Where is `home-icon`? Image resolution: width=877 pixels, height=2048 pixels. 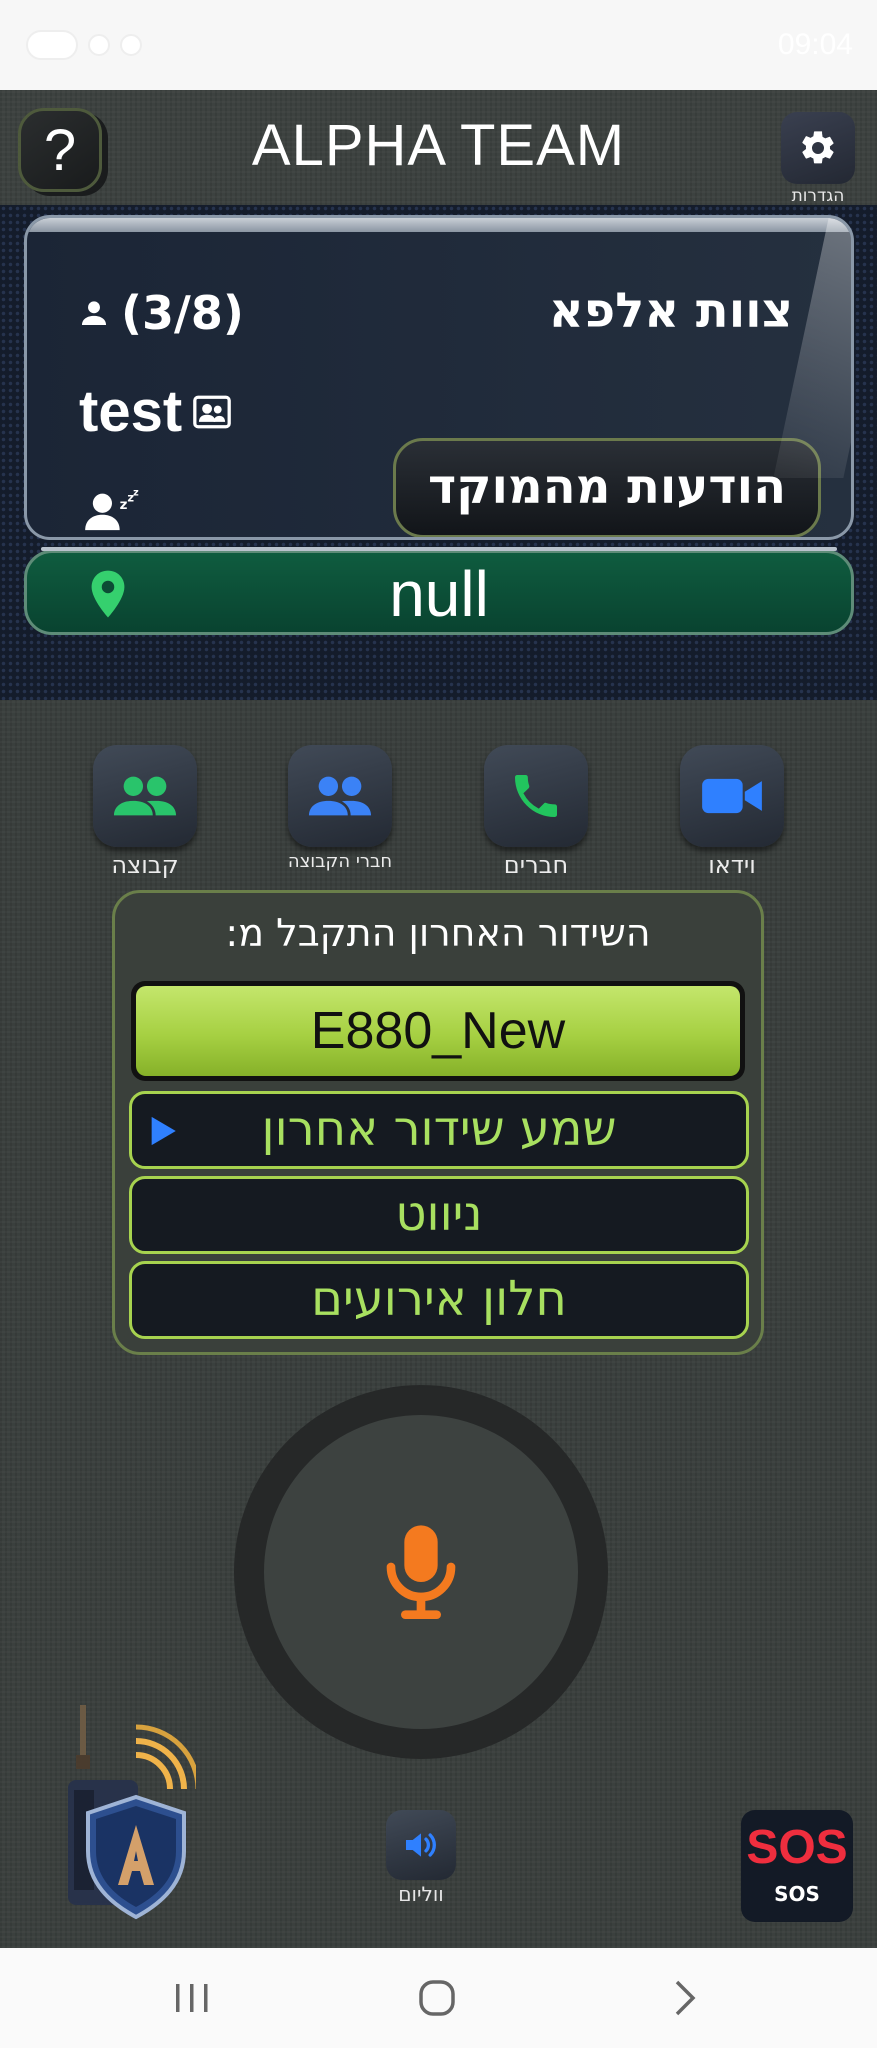 home-icon is located at coordinates (437, 1998).